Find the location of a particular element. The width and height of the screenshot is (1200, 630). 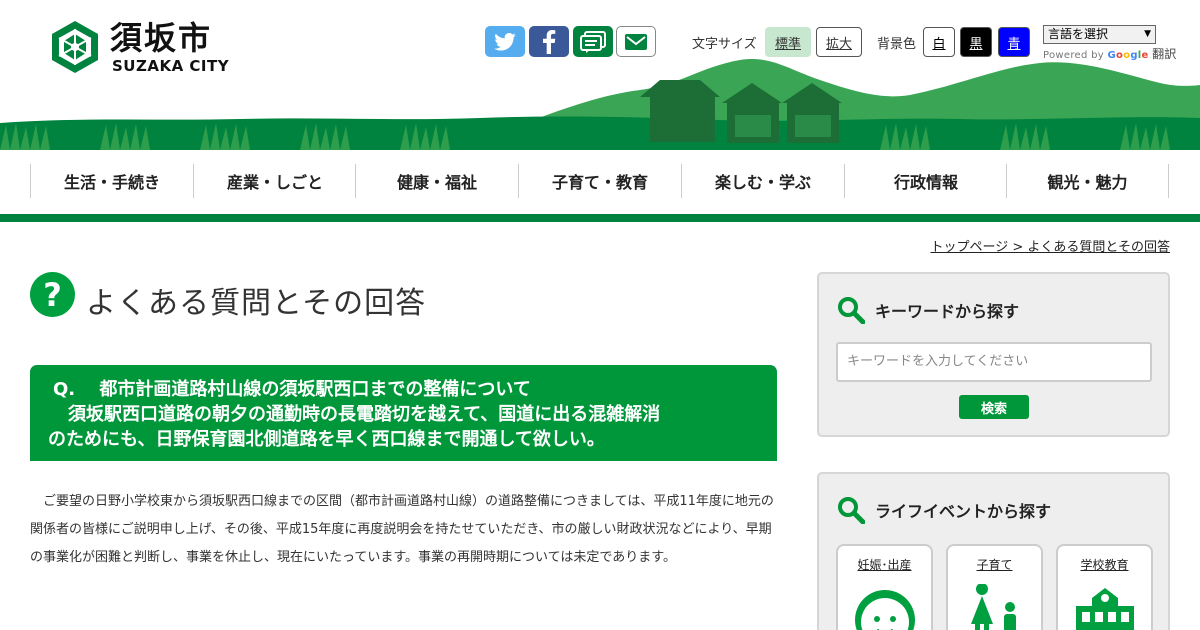

keyword-input: キーワードを入力してください is located at coordinates (994, 362).